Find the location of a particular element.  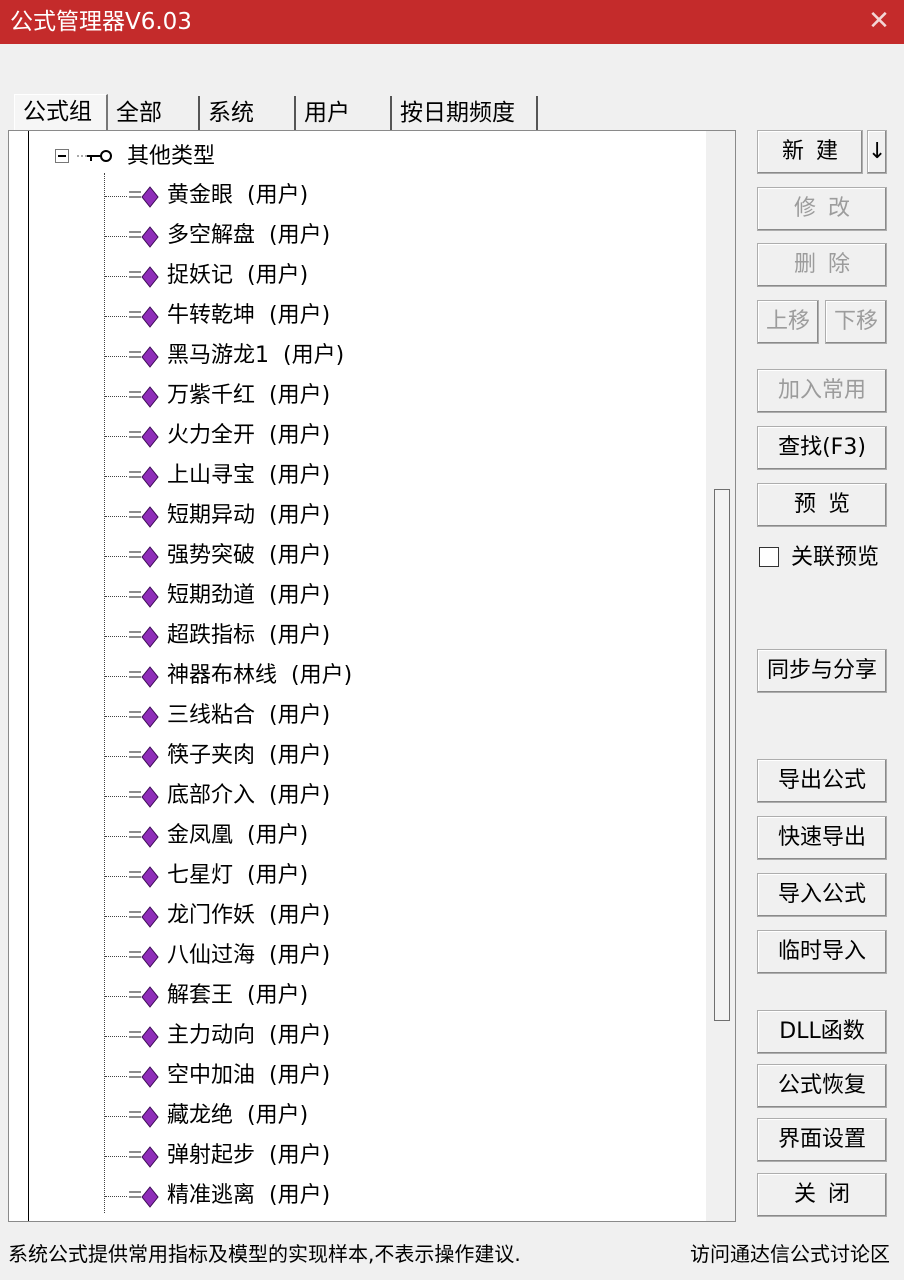

tree-item-label: 短期异动 (用户) is located at coordinates (249, 515).